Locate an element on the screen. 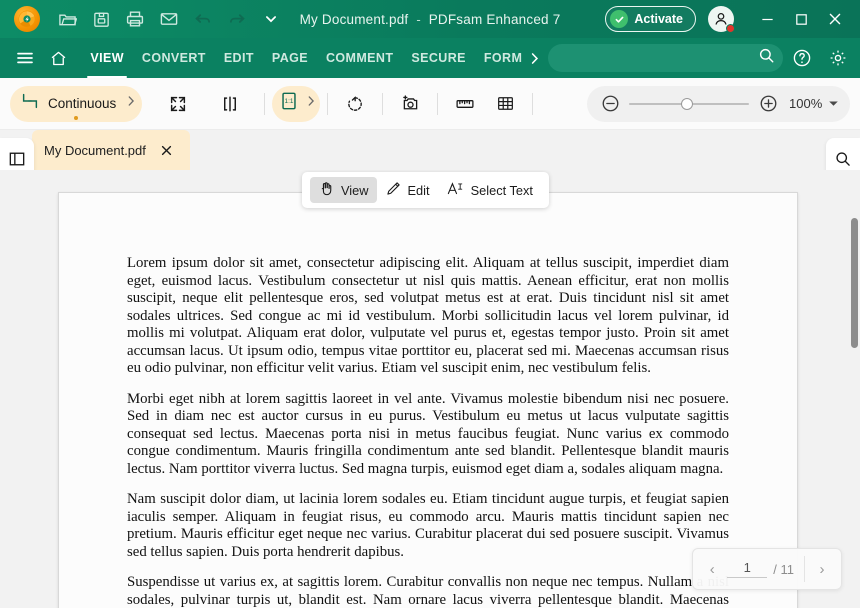 The height and width of the screenshot is (608, 860). scrollbar-thumb is located at coordinates (854, 283).